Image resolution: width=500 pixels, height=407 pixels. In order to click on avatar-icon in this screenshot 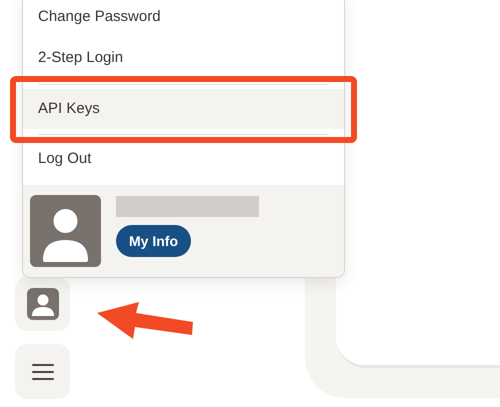, I will do `click(65, 231)`.